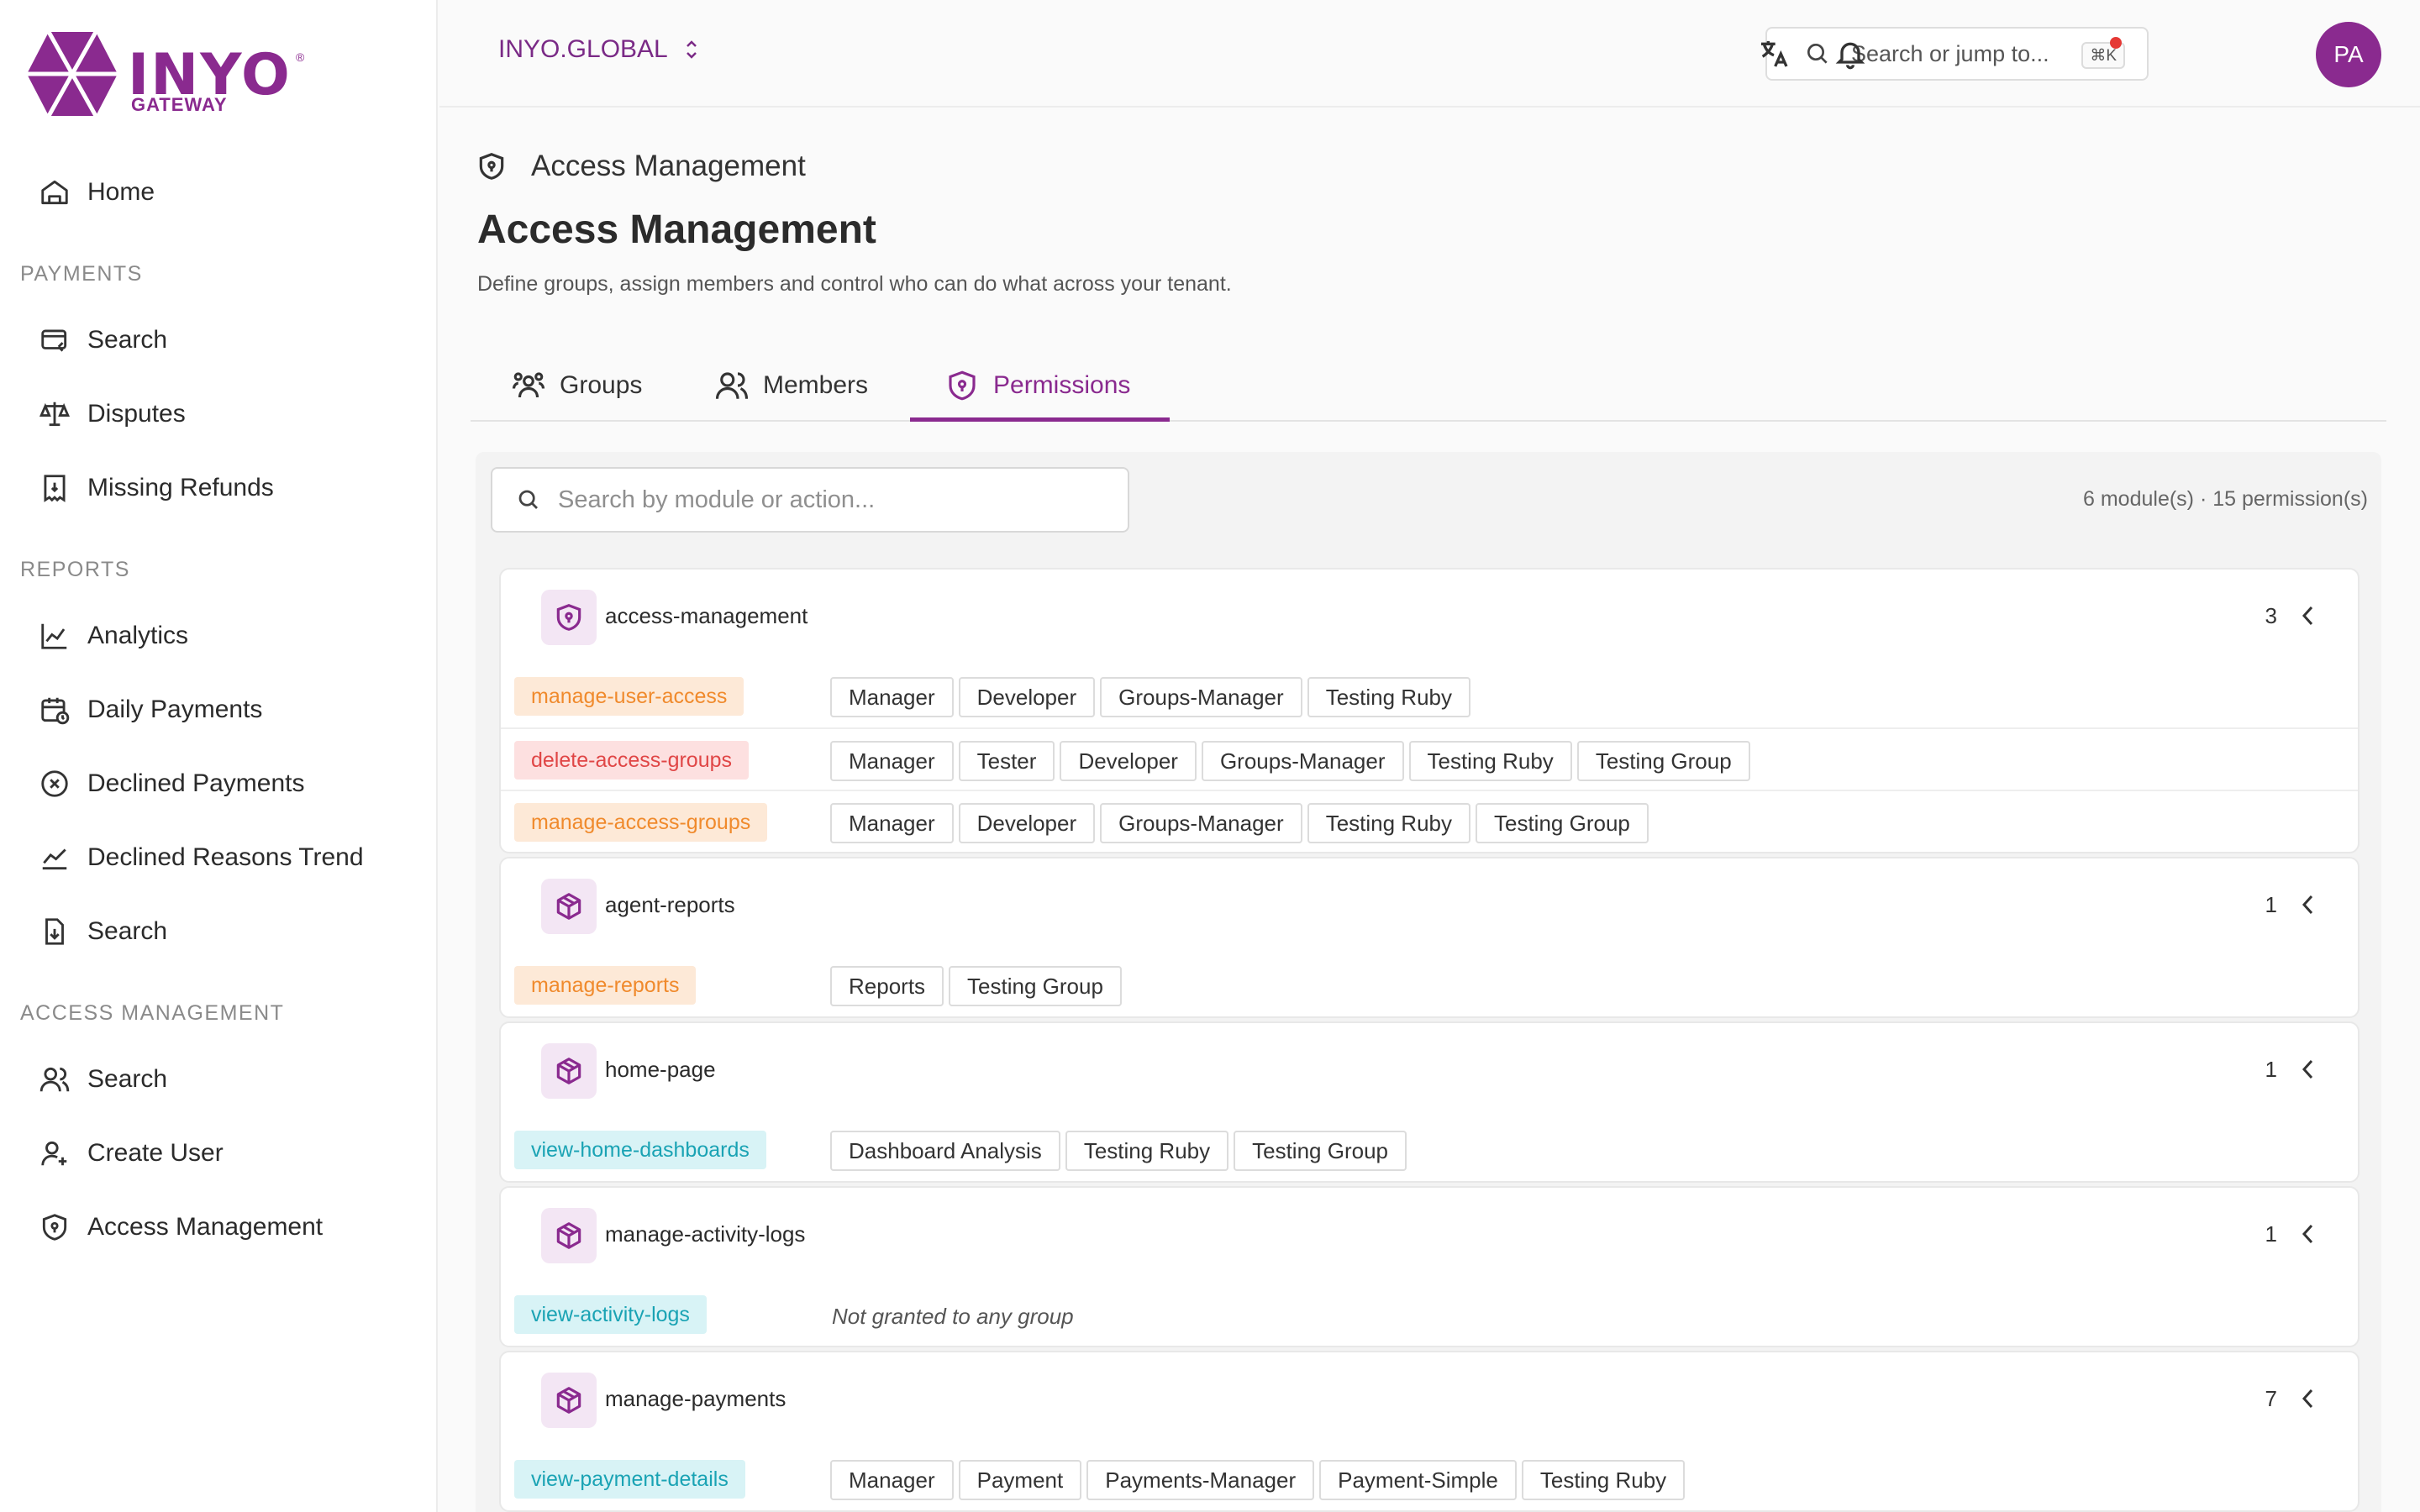  Describe the element at coordinates (155, 1153) in the screenshot. I see `sidebar-item-label: Create User` at that location.